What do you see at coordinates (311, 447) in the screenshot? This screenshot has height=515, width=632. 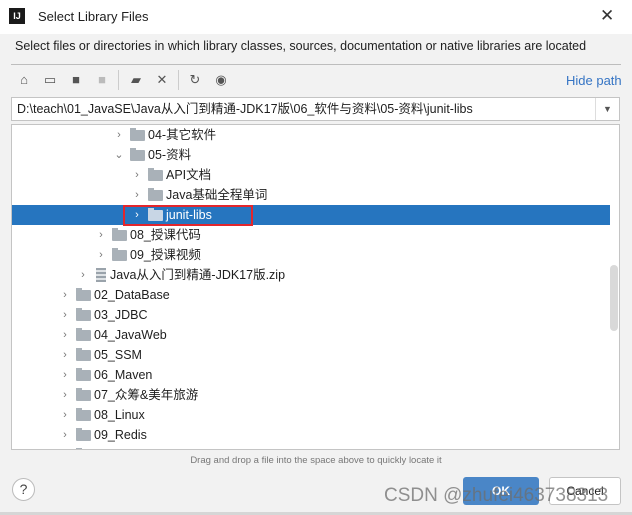 I see `tree-item: › 10_Git&GitHub&SVN` at bounding box center [311, 447].